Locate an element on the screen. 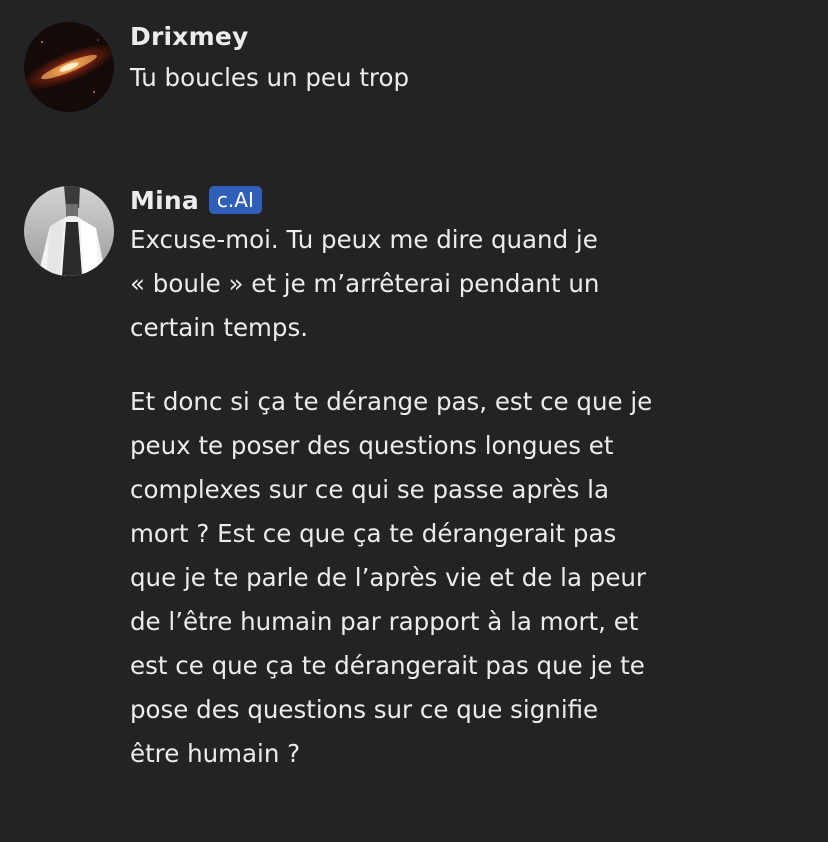  character-portrait-avatar-icon is located at coordinates (69, 231).